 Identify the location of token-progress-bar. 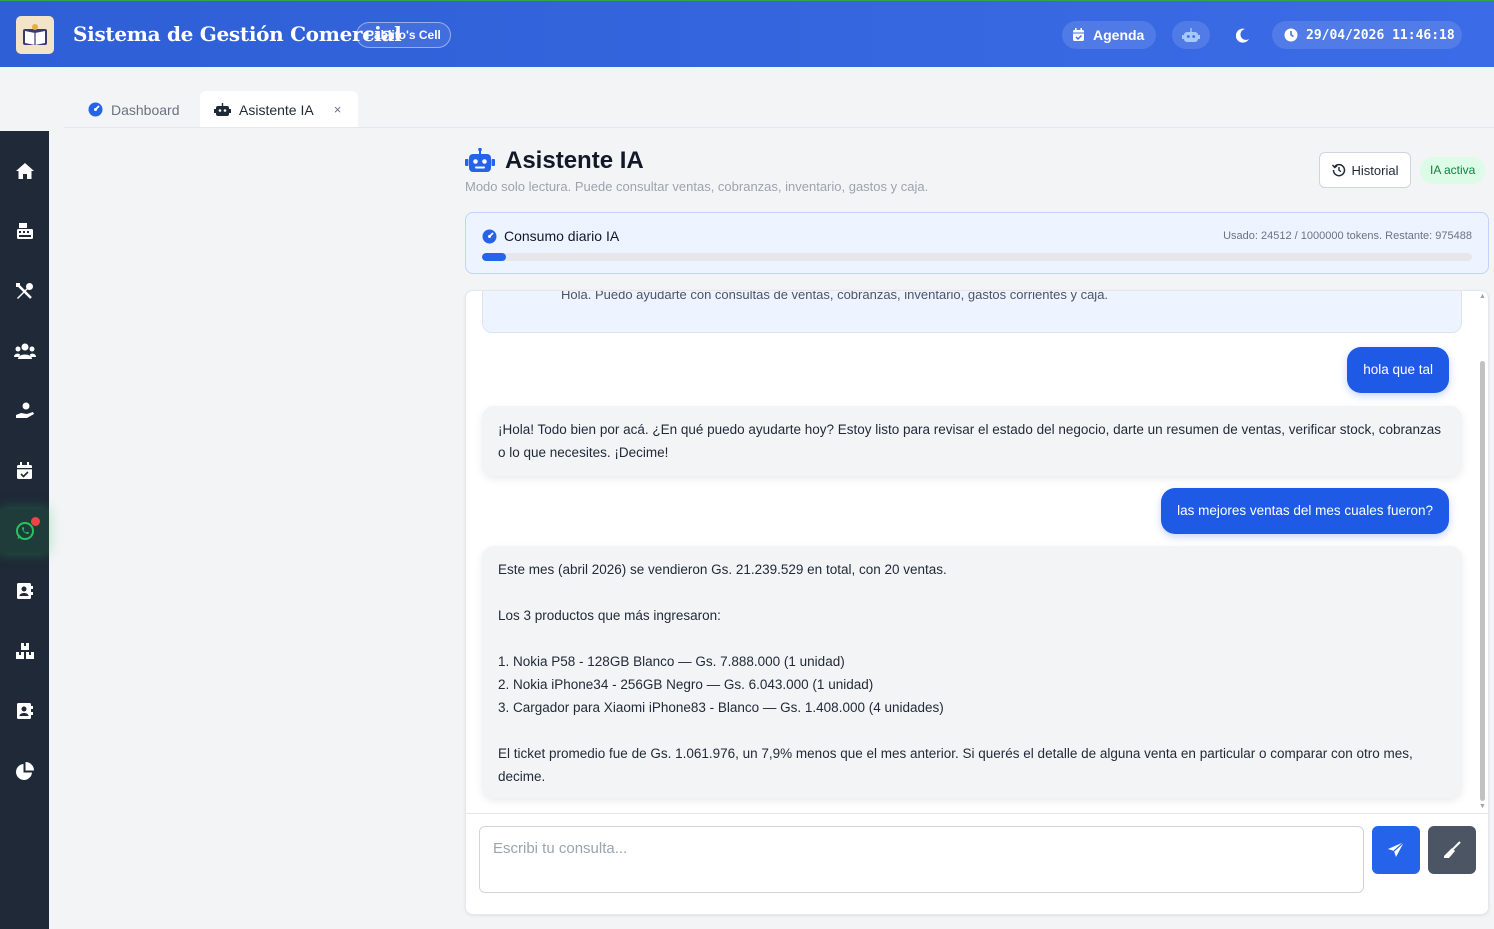
(977, 257).